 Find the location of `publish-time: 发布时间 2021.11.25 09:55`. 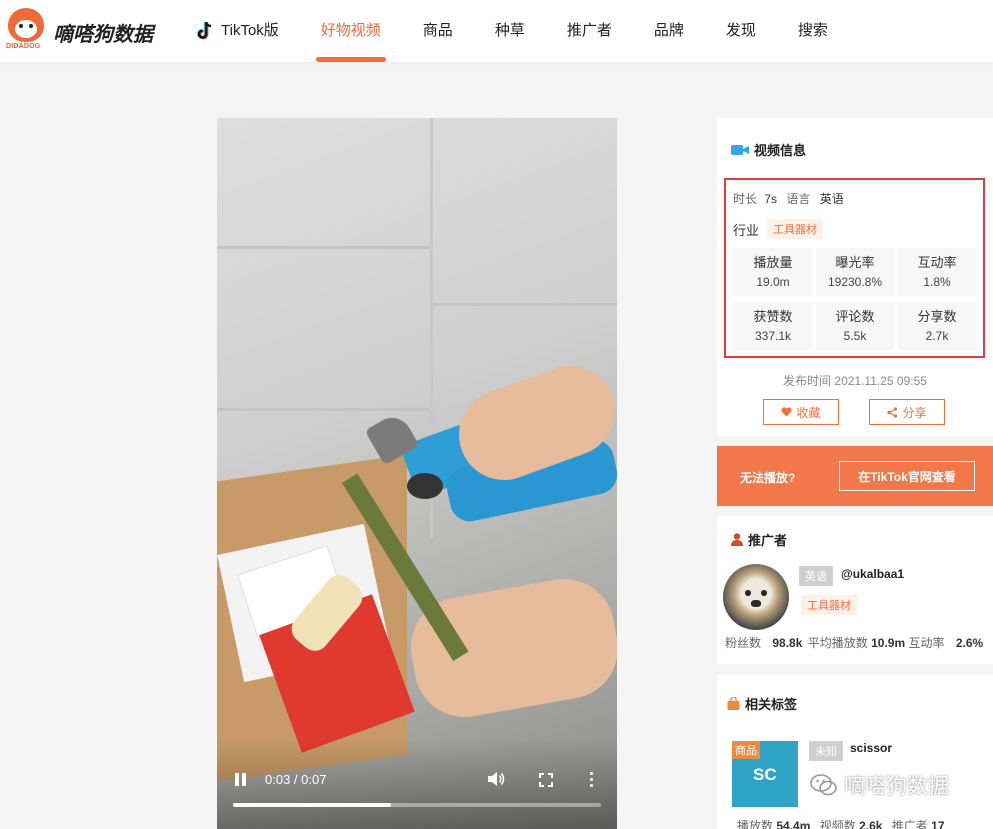

publish-time: 发布时间 2021.11.25 09:55 is located at coordinates (855, 380).